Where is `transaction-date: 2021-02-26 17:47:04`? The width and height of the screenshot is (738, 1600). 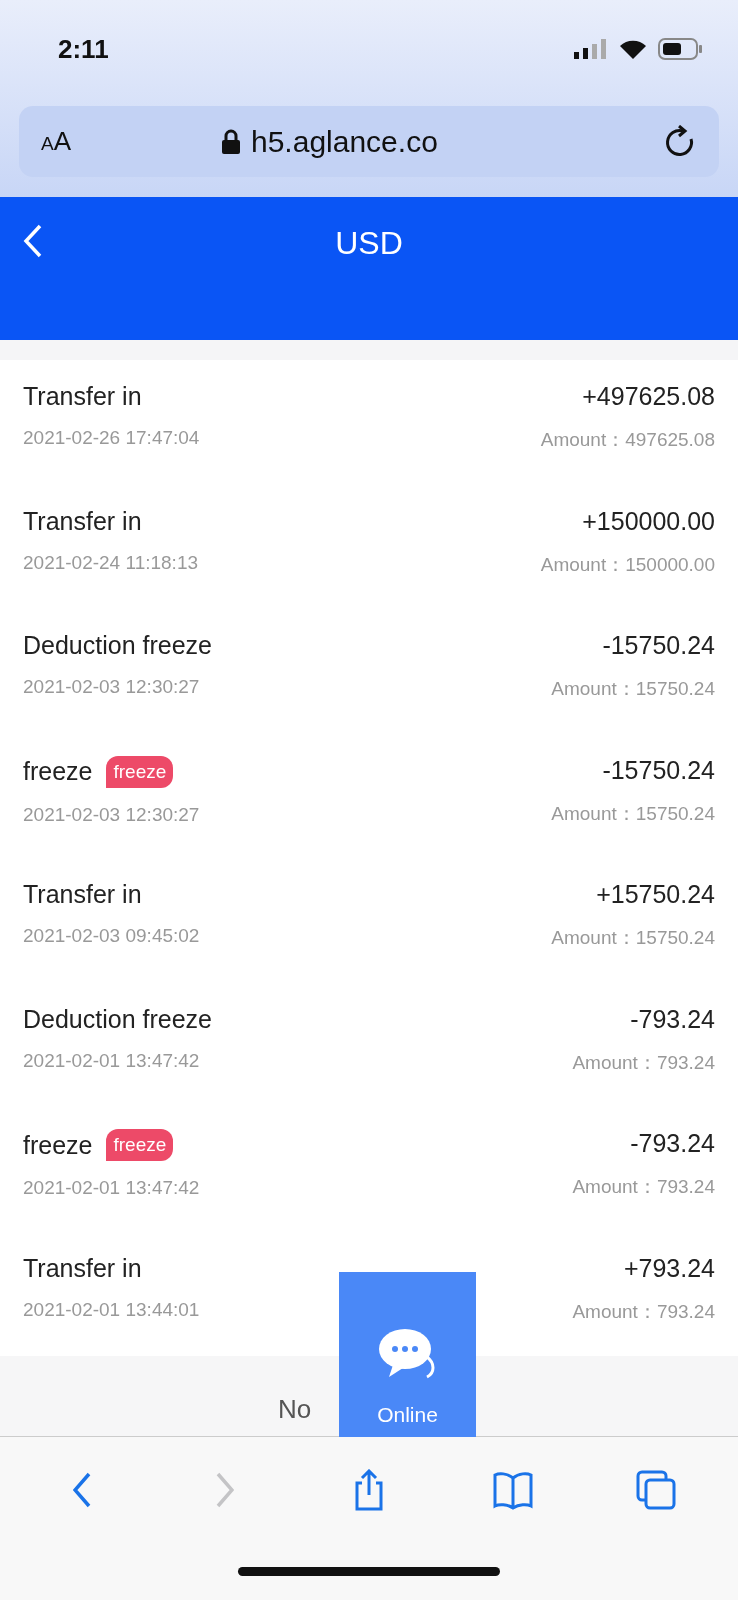
transaction-date: 2021-02-26 17:47:04 is located at coordinates (111, 438).